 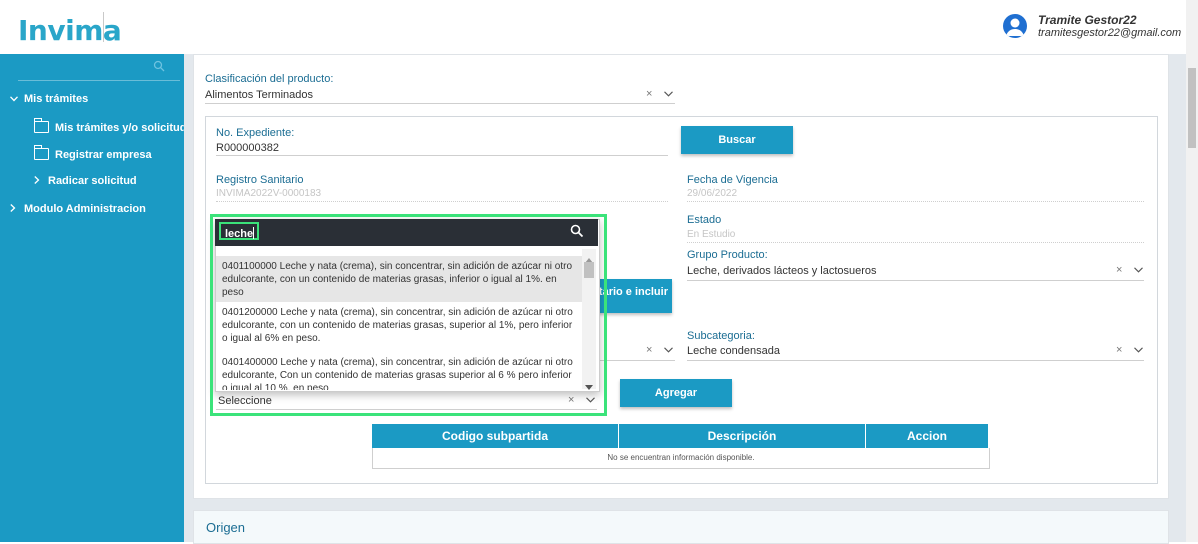 What do you see at coordinates (915, 242) in the screenshot?
I see `estado-underline` at bounding box center [915, 242].